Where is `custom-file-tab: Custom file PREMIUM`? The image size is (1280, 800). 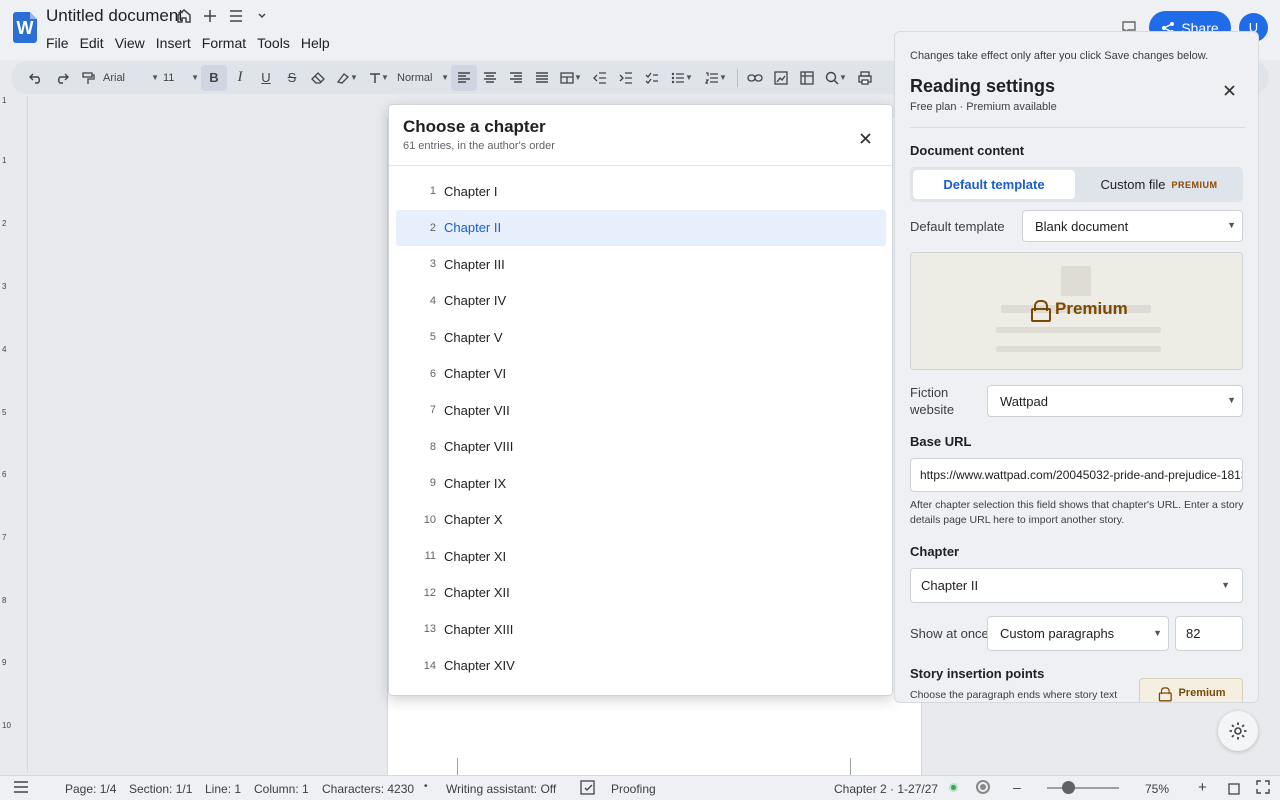
custom-file-tab: Custom file PREMIUM is located at coordinates (1159, 184).